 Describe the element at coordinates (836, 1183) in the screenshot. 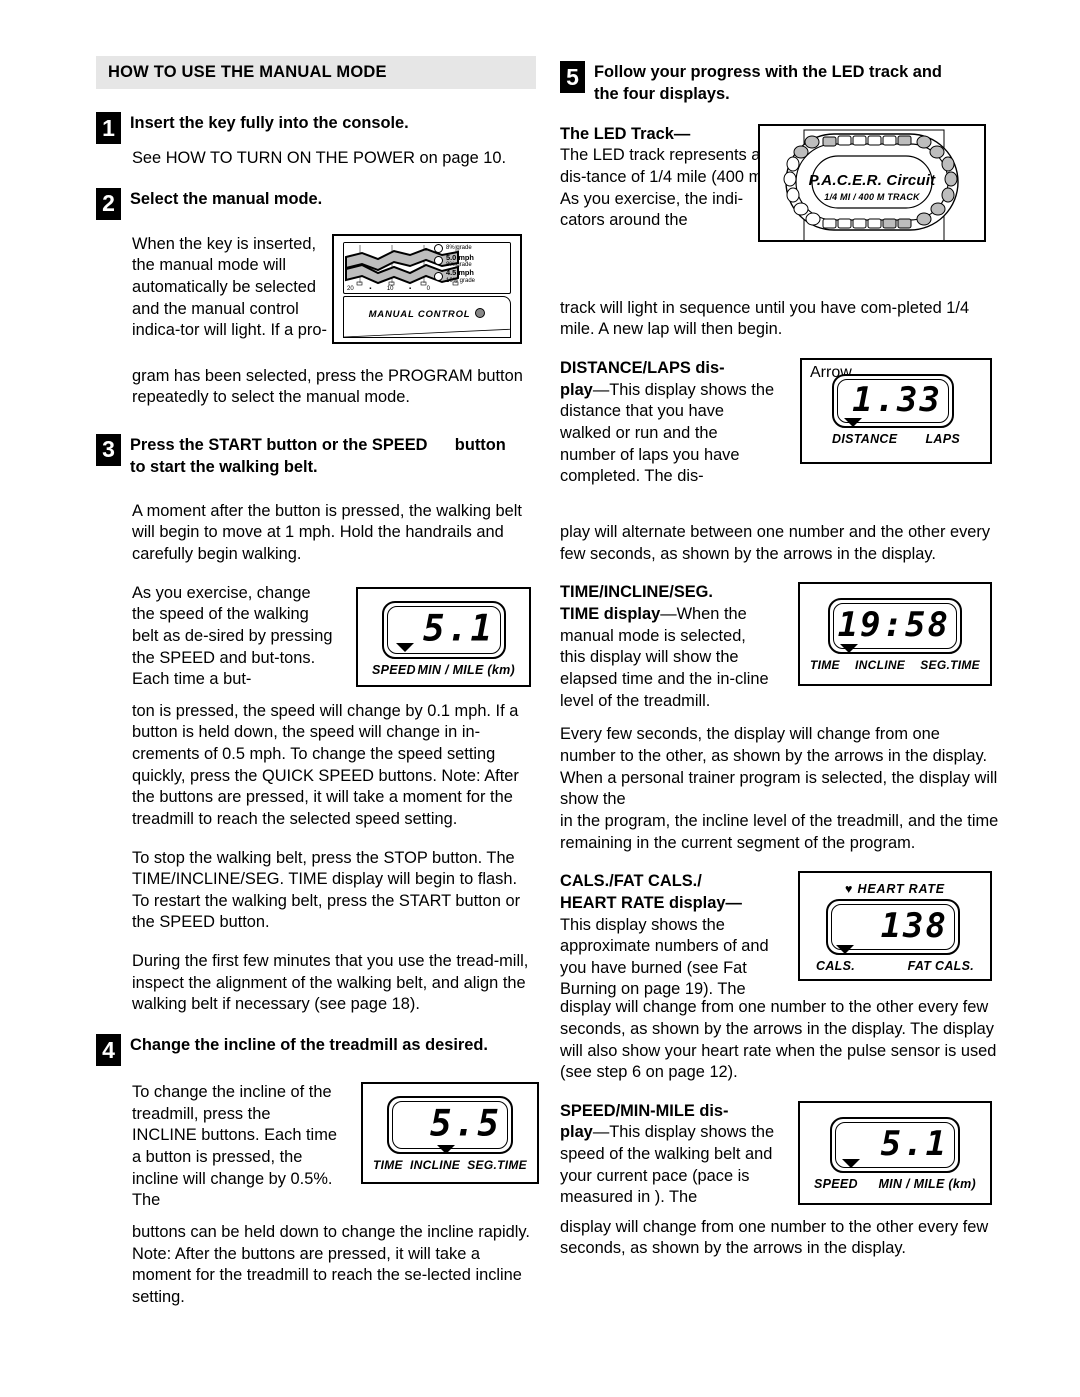

I see `speed-mm-lcd-label-left: SPEED` at that location.